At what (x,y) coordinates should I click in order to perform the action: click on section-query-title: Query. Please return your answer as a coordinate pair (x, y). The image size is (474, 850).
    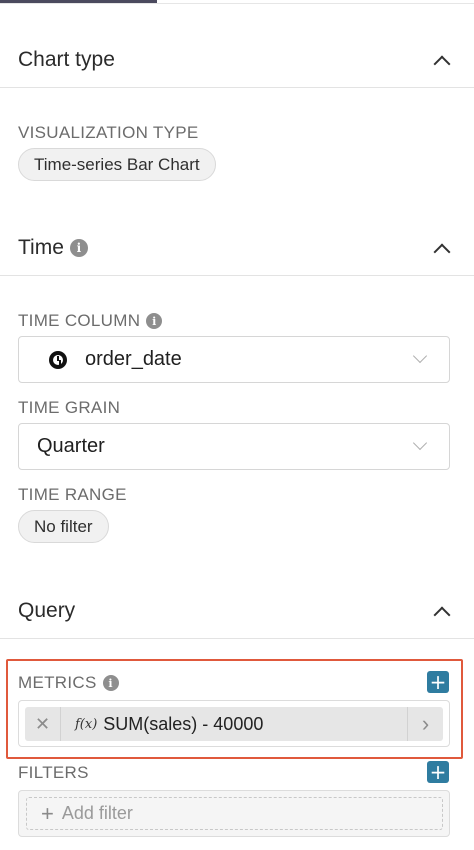
    Looking at the image, I should click on (47, 610).